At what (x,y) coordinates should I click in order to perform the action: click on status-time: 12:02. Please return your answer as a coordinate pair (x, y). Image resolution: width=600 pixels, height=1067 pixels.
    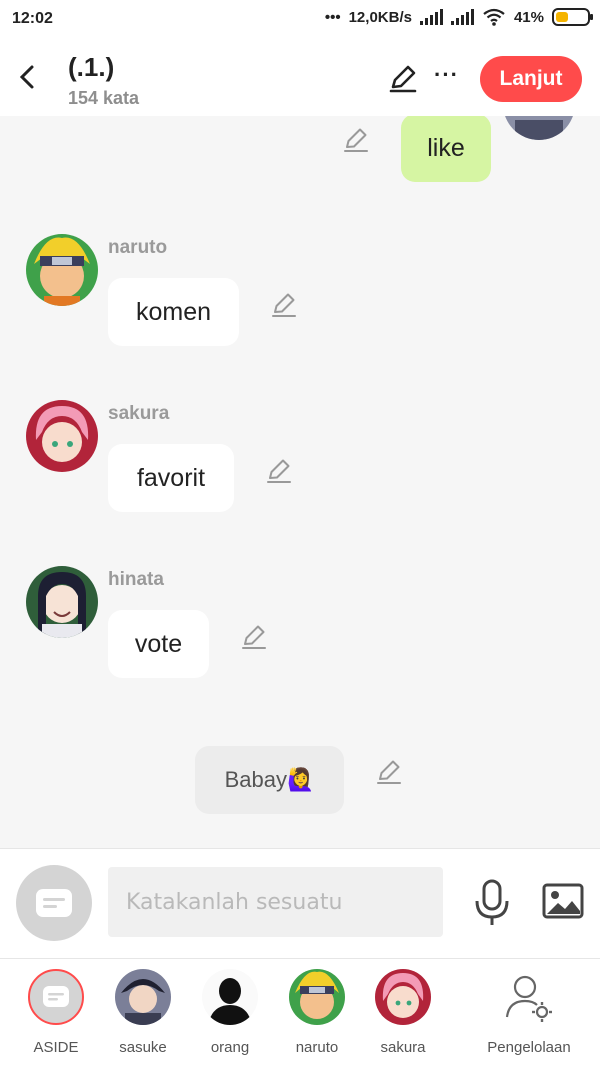
    Looking at the image, I should click on (32, 18).